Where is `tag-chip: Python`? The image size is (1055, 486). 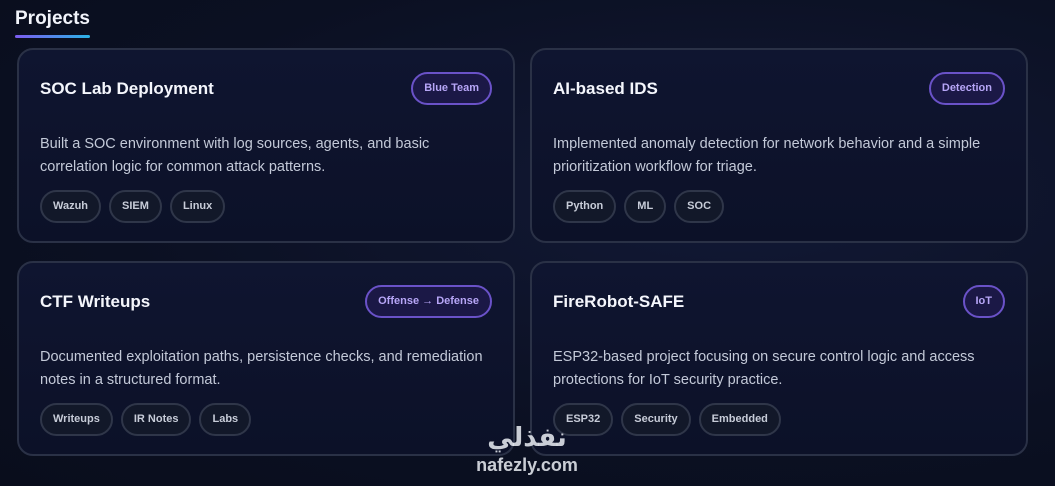
tag-chip: Python is located at coordinates (585, 206).